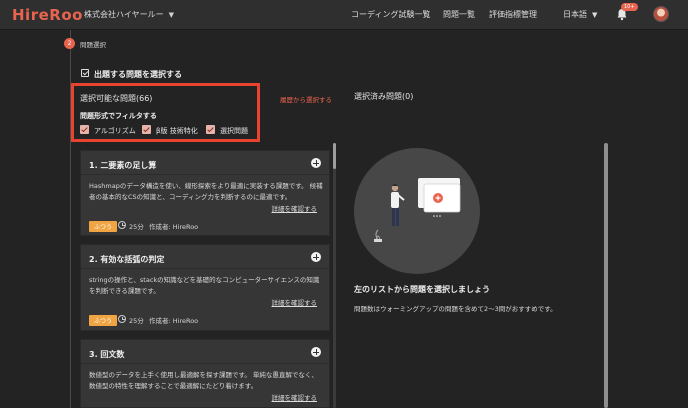 This screenshot has height=408, width=688. I want to click on company-selector: 株式会社ハイヤールー ▼, so click(129, 14).